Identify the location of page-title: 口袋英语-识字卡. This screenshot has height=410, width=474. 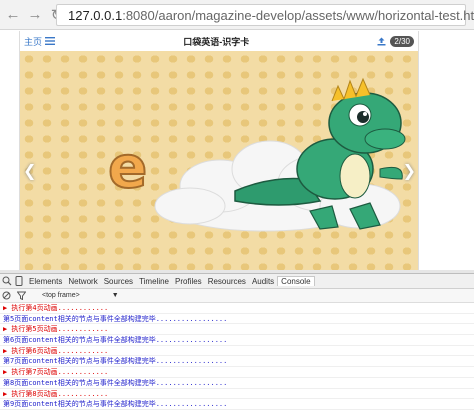
(216, 41).